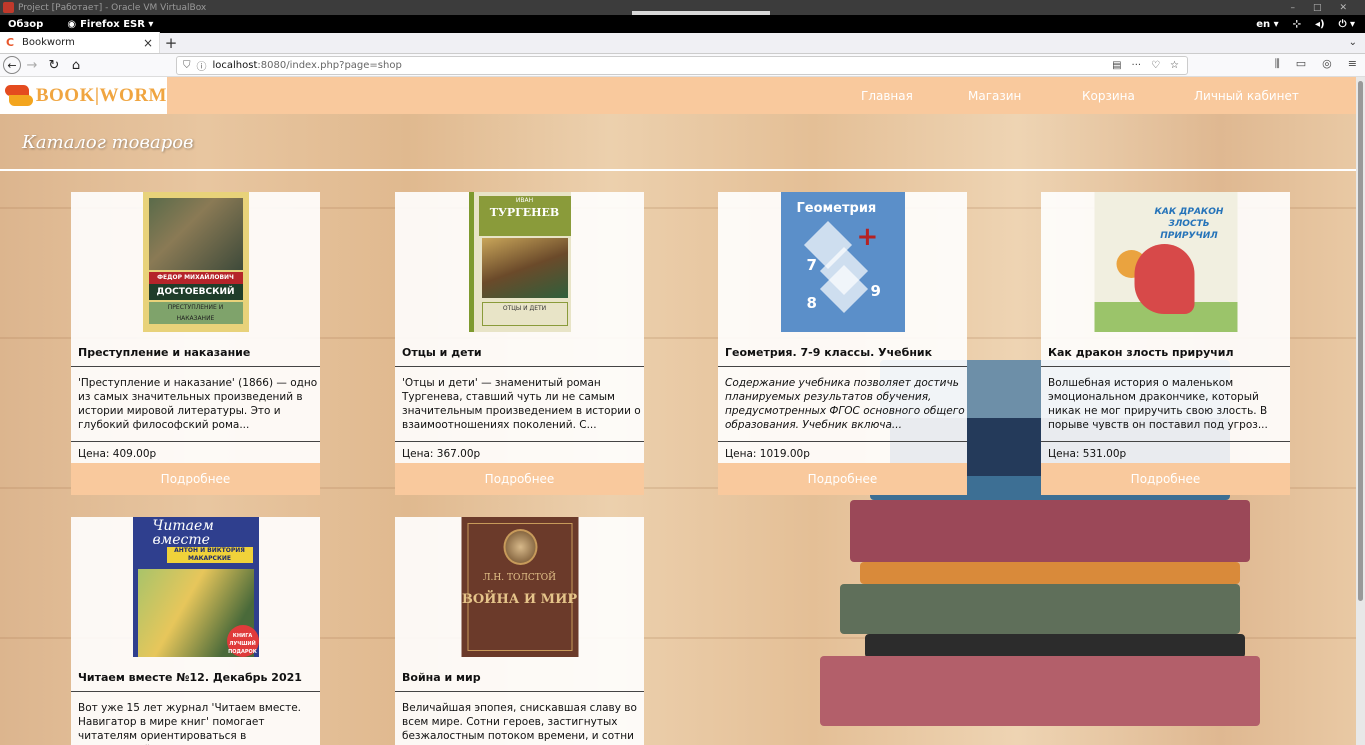  Describe the element at coordinates (1108, 96) in the screenshot. I see `nav-link-cart: Корзина` at that location.